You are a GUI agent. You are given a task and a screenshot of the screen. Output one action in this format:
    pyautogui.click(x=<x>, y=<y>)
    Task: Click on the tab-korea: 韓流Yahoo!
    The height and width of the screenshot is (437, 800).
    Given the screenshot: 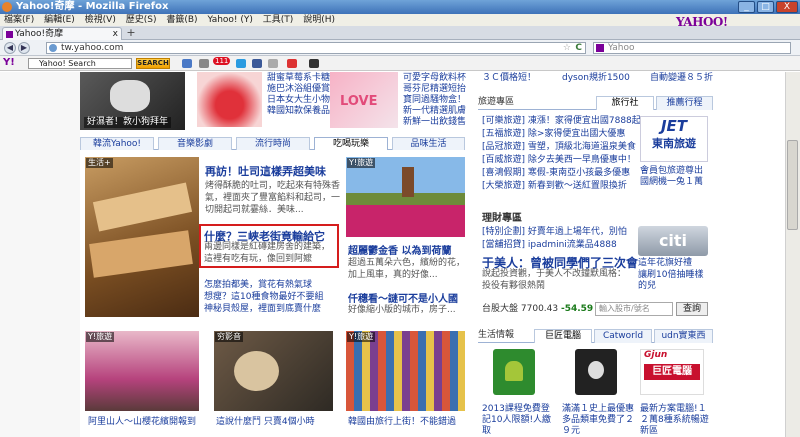 What is the action you would take?
    pyautogui.click(x=117, y=143)
    